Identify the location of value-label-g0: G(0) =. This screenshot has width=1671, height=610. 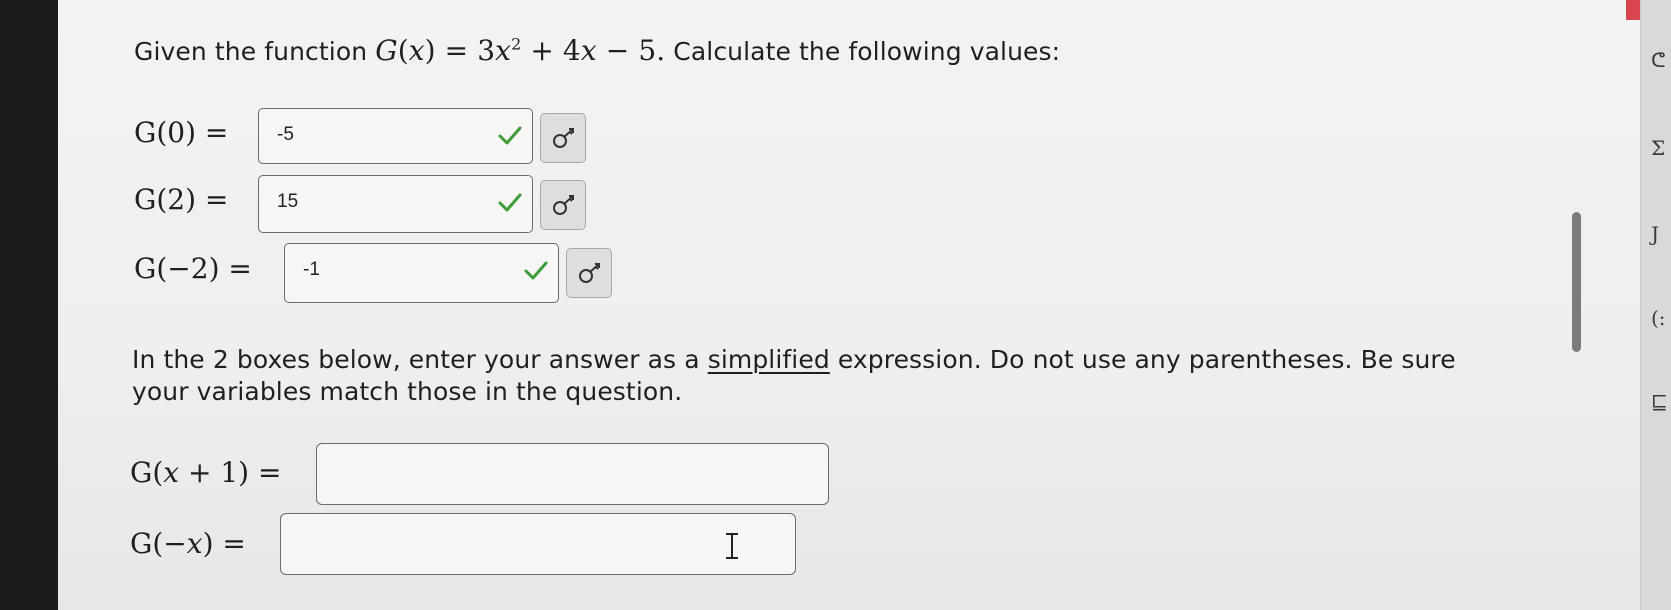
(181, 132).